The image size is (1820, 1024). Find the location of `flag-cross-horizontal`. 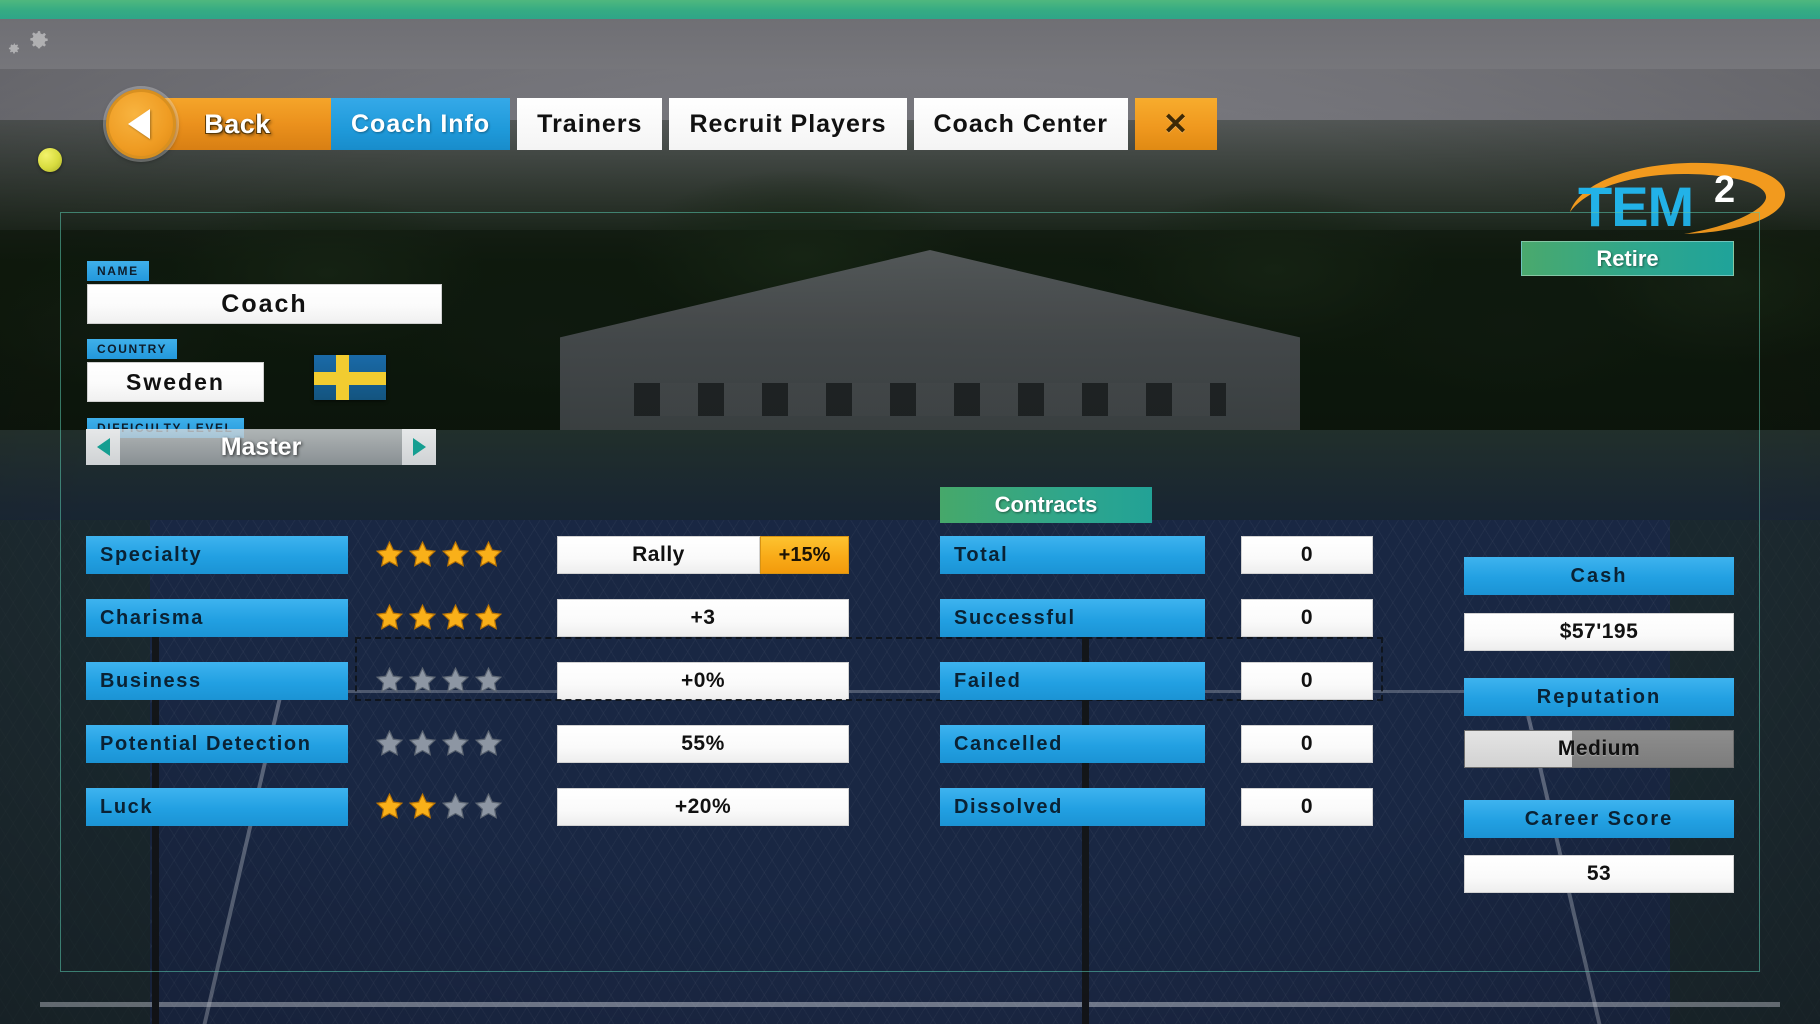

flag-cross-horizontal is located at coordinates (350, 378).